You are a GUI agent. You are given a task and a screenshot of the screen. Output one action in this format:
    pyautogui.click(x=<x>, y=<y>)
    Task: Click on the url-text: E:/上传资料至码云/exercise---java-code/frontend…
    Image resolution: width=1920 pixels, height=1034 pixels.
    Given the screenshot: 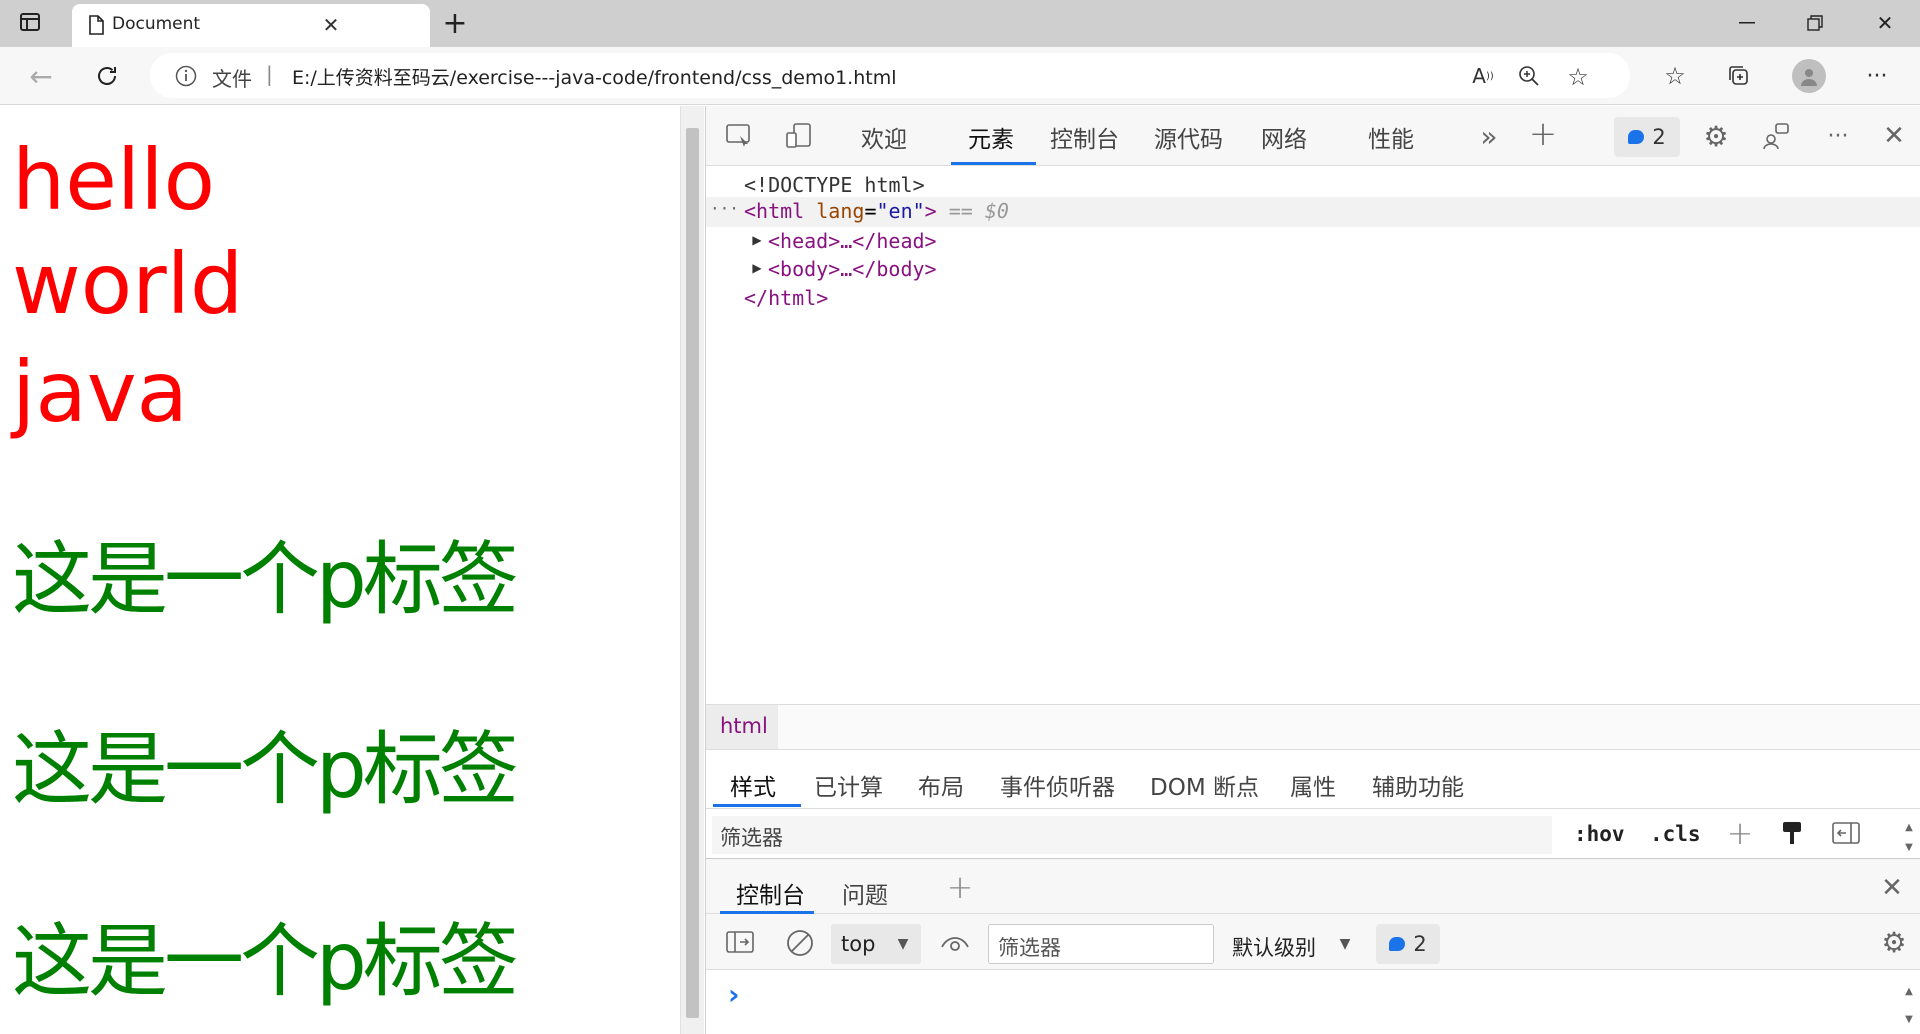 What is the action you would take?
    pyautogui.click(x=594, y=76)
    